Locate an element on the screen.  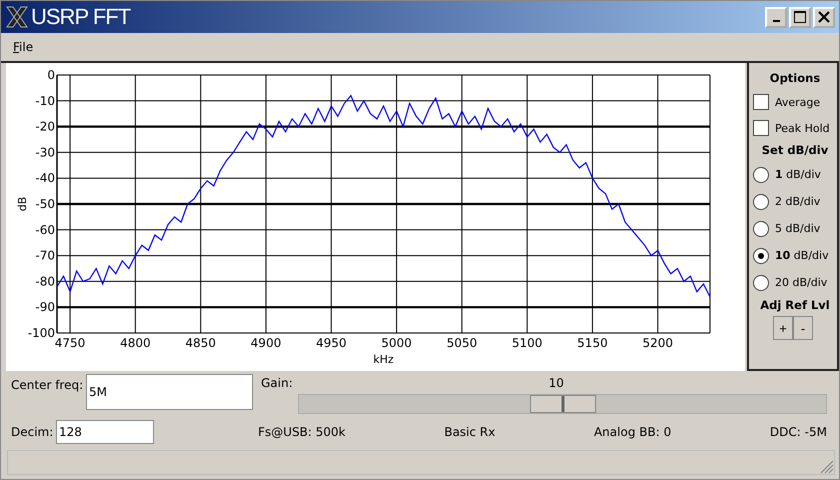
field-label: Center freq: is located at coordinates (47, 385).